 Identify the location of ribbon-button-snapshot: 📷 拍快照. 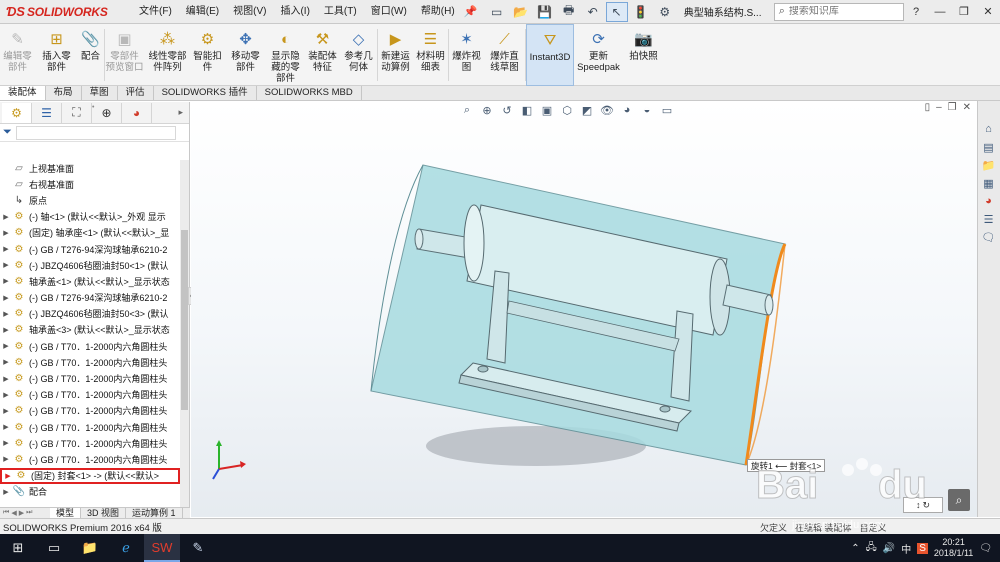
(644, 55).